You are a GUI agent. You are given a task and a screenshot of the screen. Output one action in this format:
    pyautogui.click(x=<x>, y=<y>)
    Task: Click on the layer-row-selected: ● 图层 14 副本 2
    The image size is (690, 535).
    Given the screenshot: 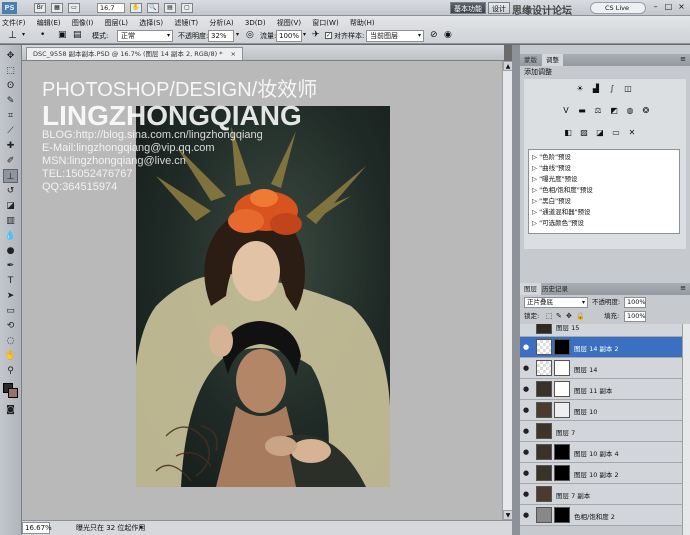 What is the action you would take?
    pyautogui.click(x=601, y=347)
    